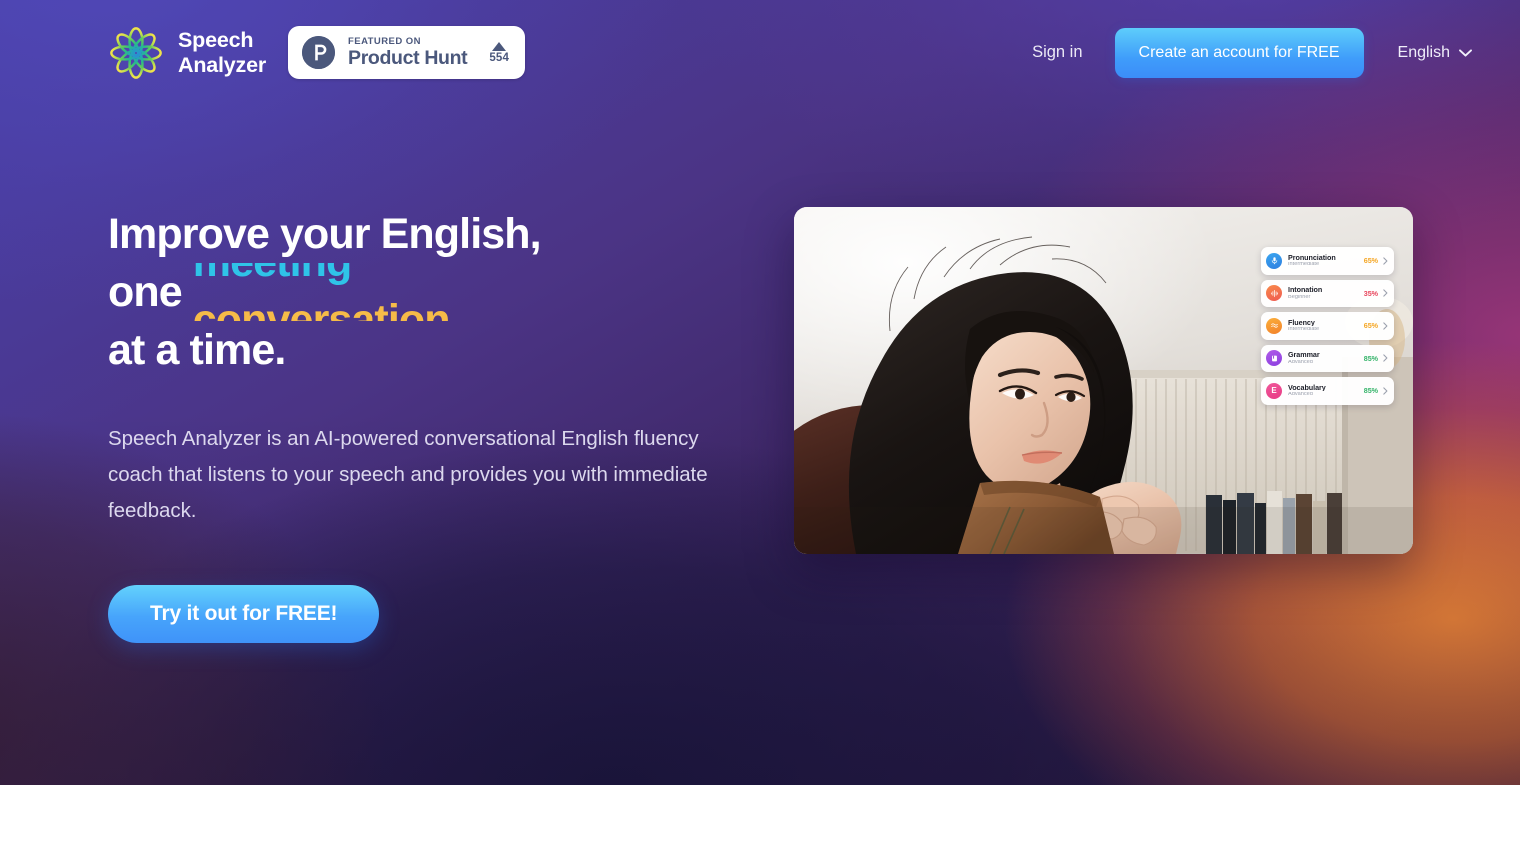 Image resolution: width=1520 pixels, height=855 pixels. I want to click on product-hunt-featured-label: FEATURED ON, so click(384, 41).